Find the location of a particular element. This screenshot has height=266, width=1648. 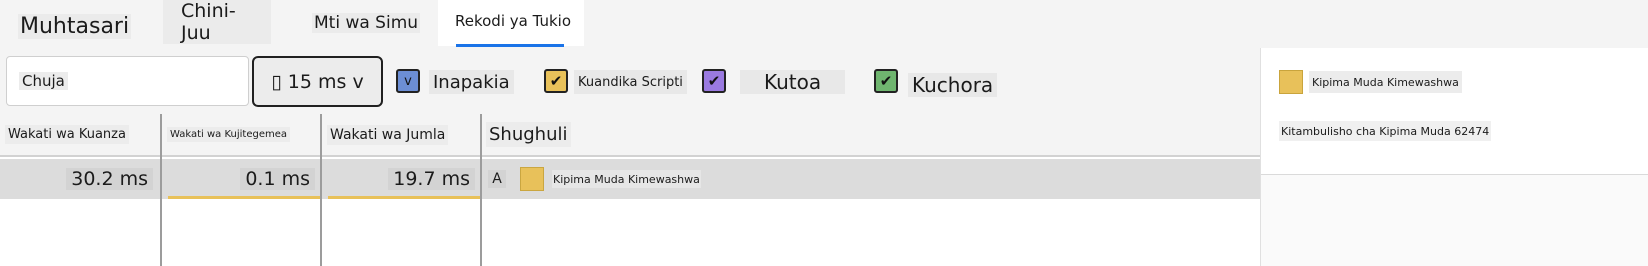

tab-call-tree: Mti wa Simu is located at coordinates (366, 23).